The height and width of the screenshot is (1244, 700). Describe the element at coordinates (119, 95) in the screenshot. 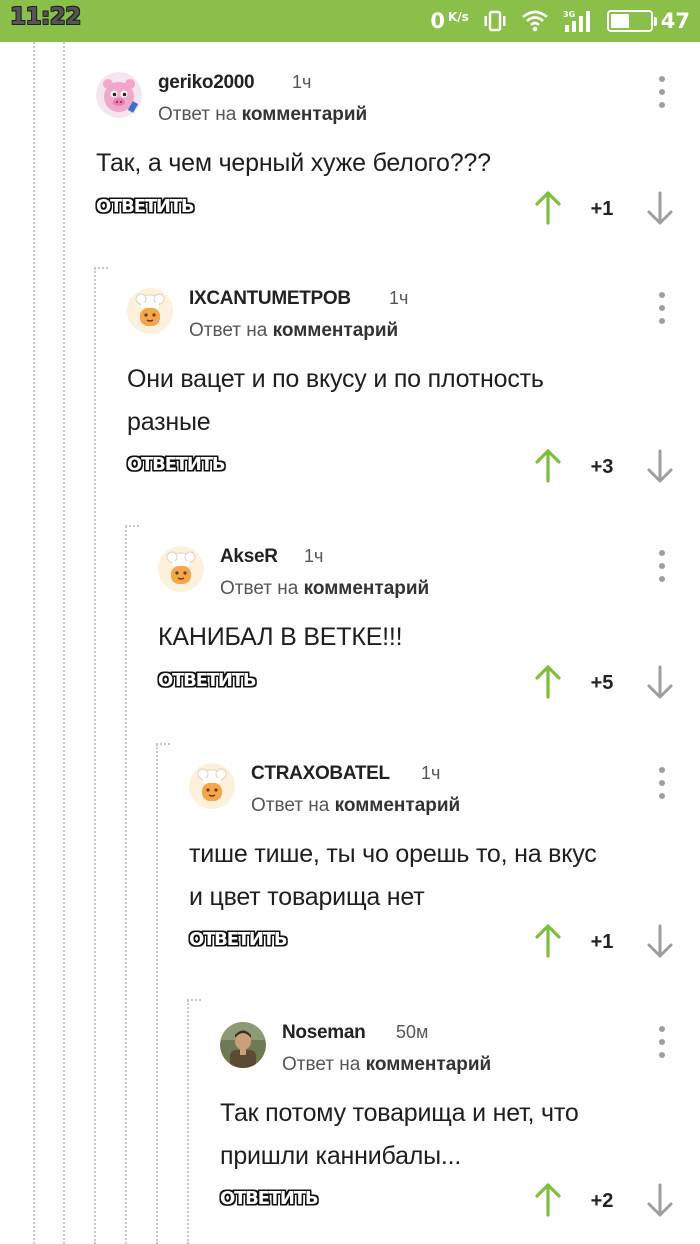

I see `pink-hedgehog-avatar` at that location.